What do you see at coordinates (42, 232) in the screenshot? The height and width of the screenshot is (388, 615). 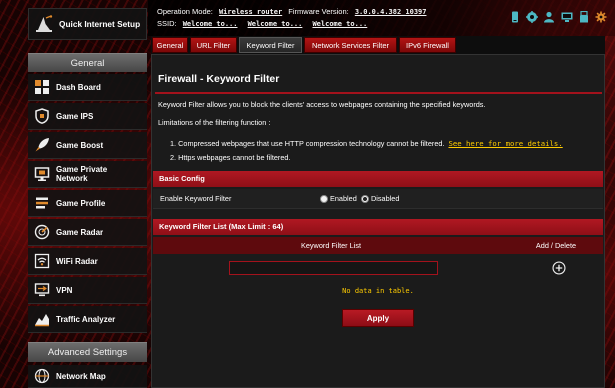 I see `radar-icon` at bounding box center [42, 232].